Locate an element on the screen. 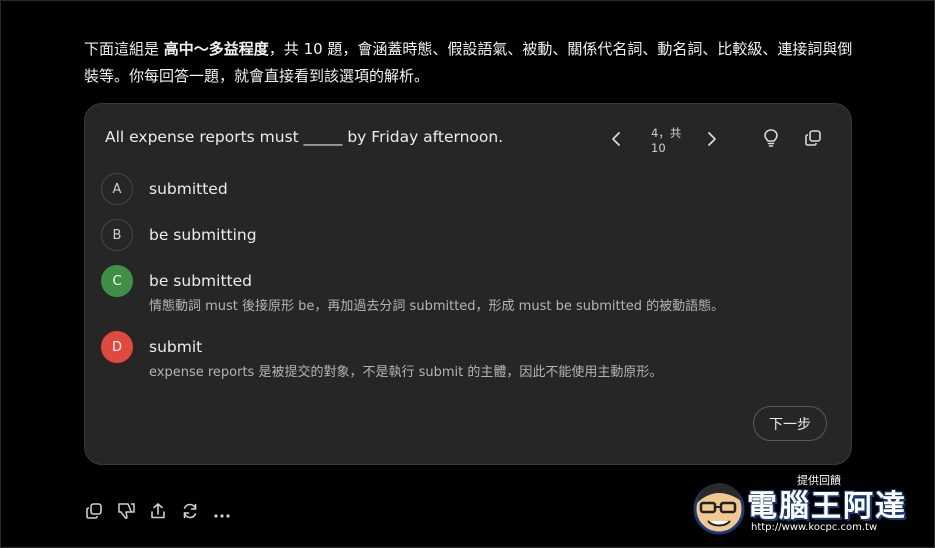  copy-question-button is located at coordinates (813, 140).